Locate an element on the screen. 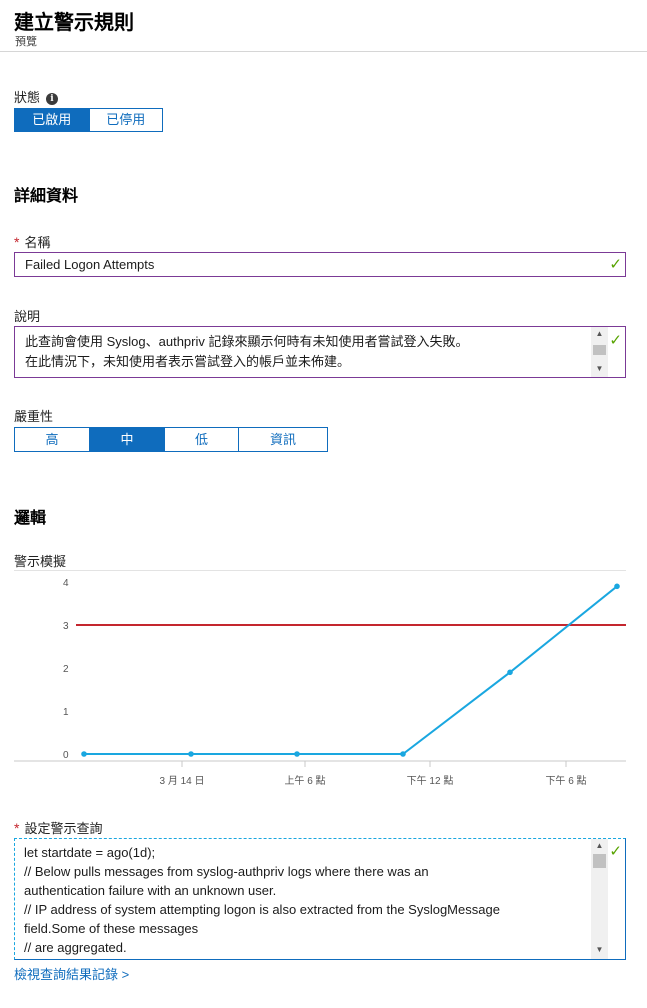 This screenshot has width=647, height=1008. severity-selector: 高 中 低 資訊 is located at coordinates (171, 439).